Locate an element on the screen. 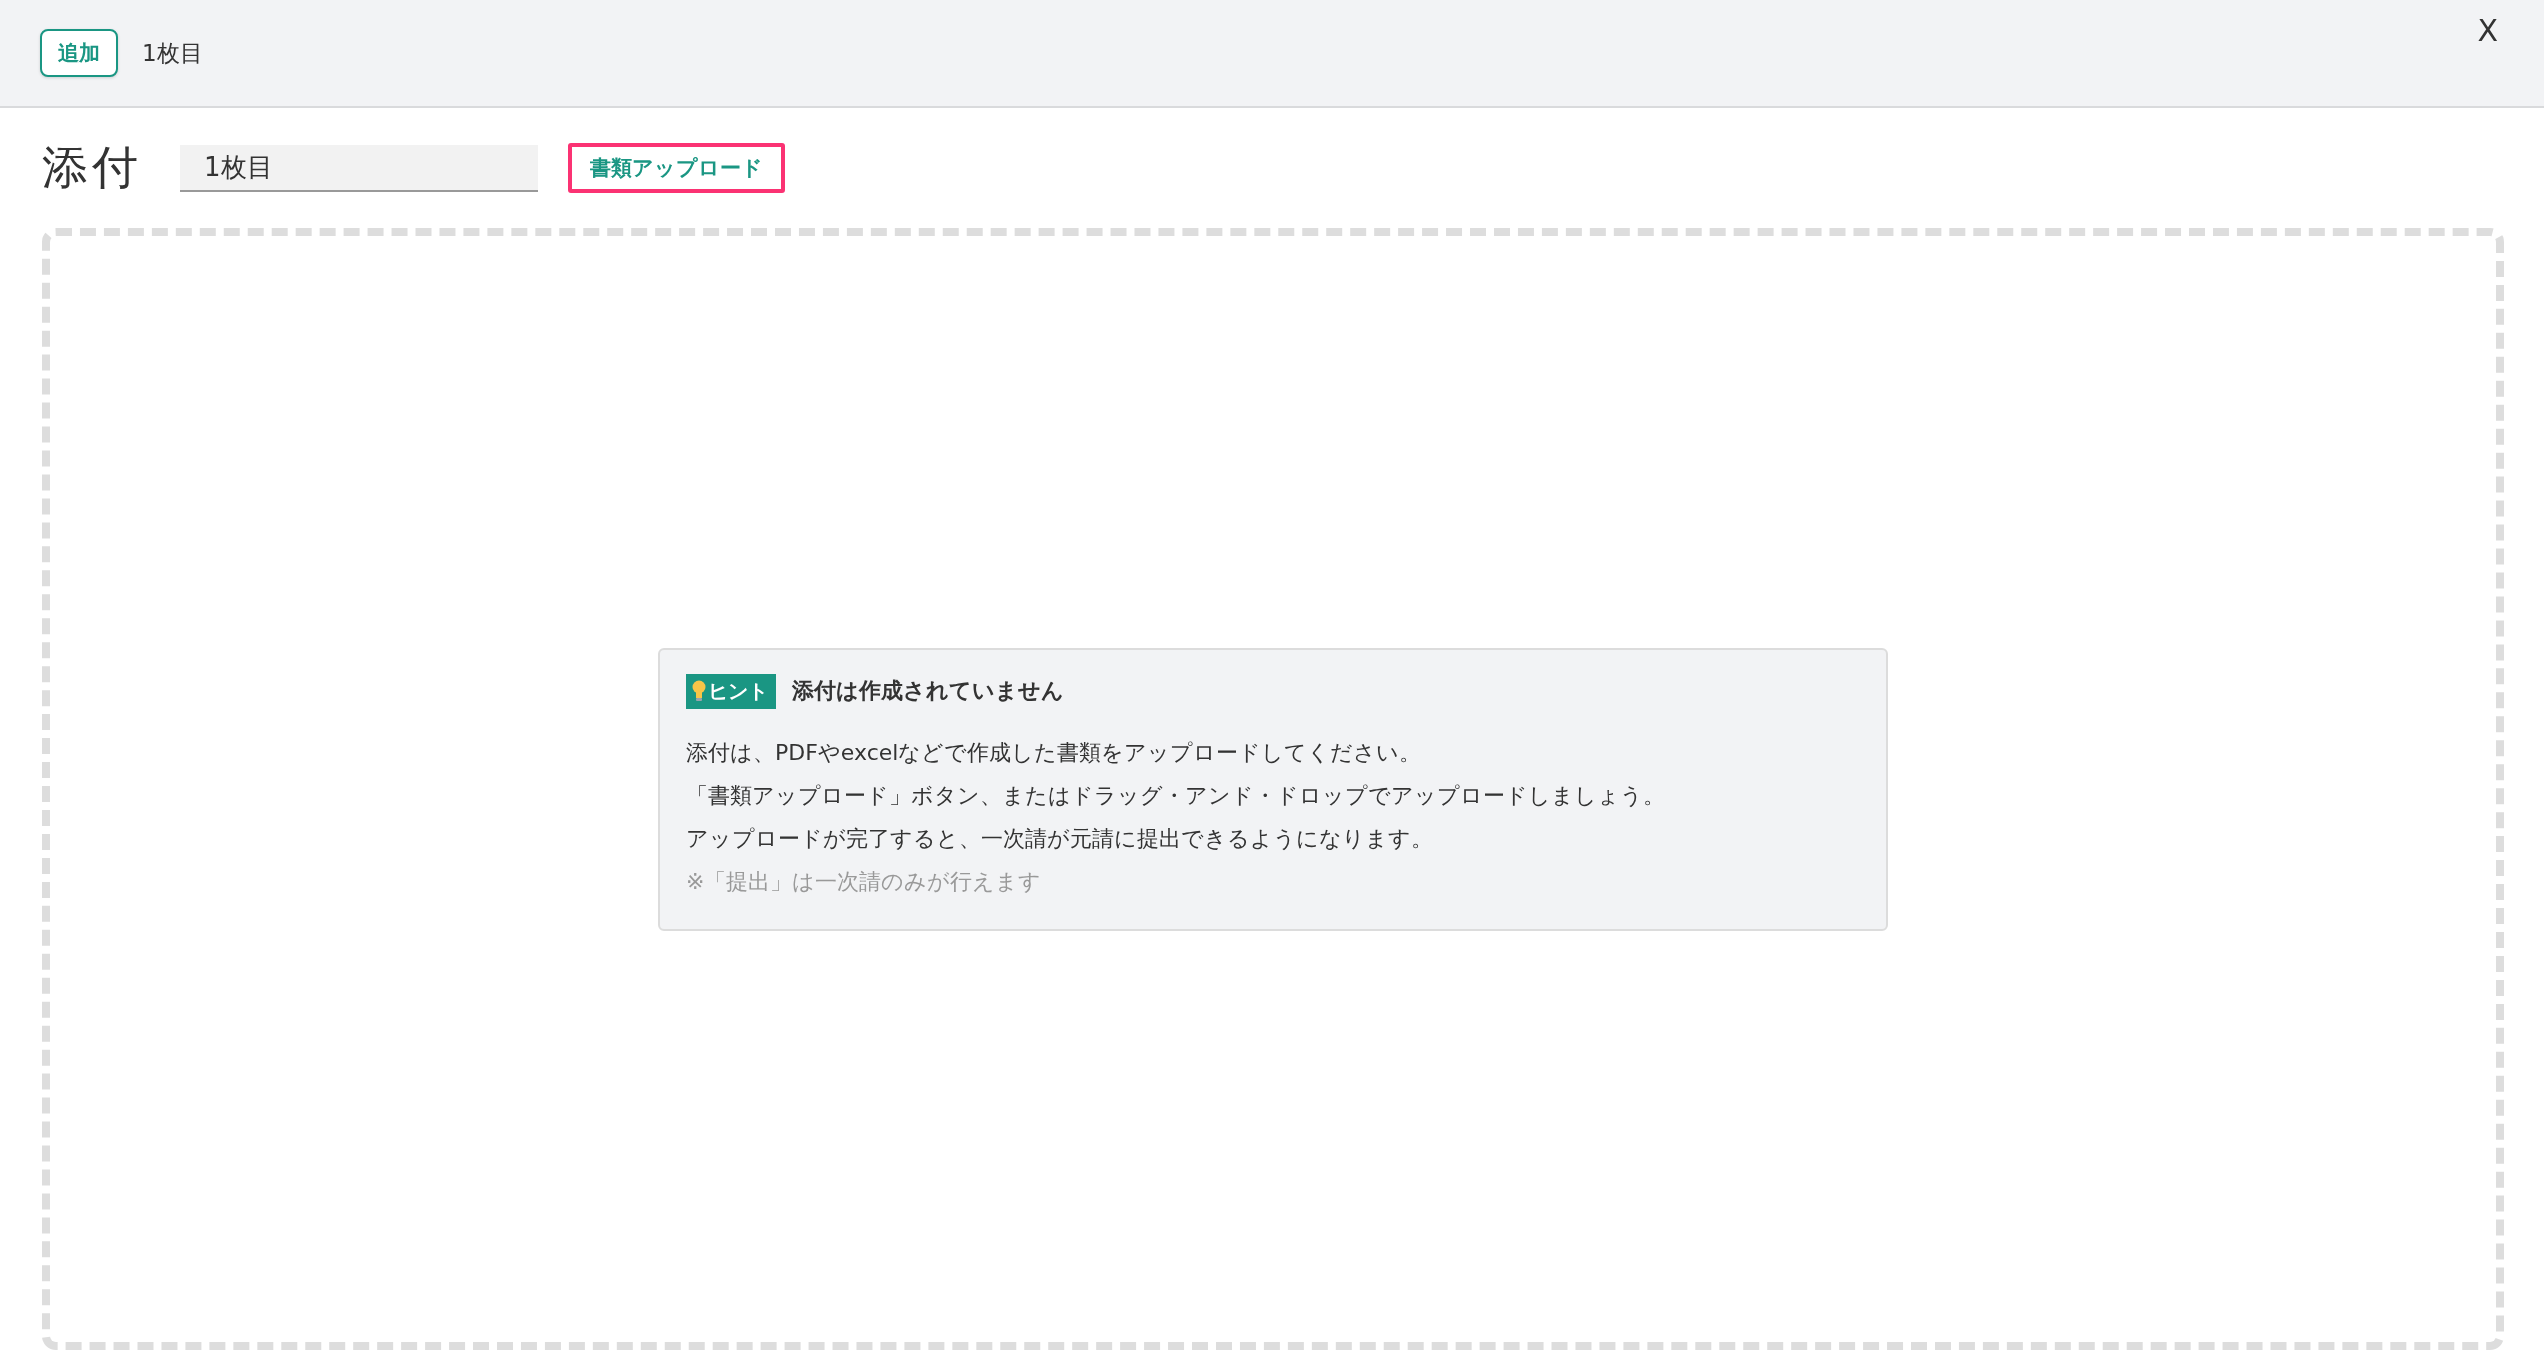 The width and height of the screenshot is (2544, 1358). hint-note: ※「提出」は一次請のみが行えます is located at coordinates (864, 881).